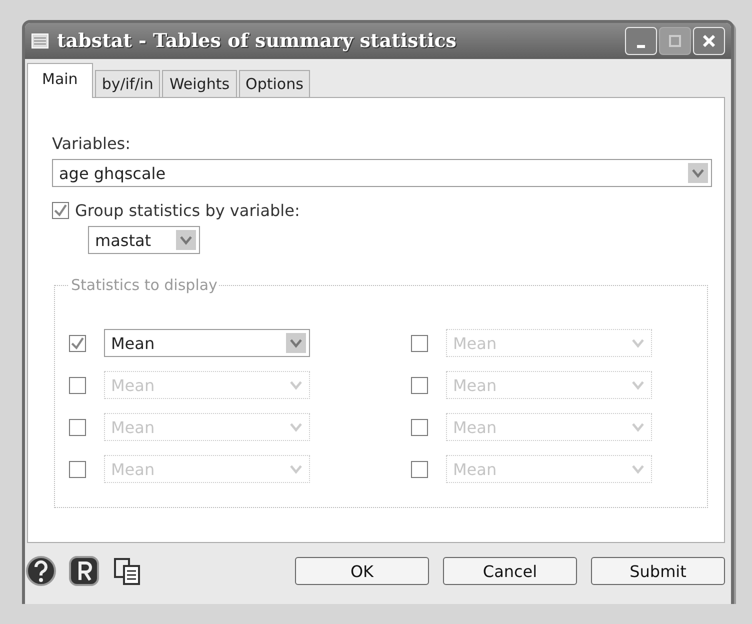 Image resolution: width=752 pixels, height=624 pixels. I want to click on copy-icon, so click(127, 571).